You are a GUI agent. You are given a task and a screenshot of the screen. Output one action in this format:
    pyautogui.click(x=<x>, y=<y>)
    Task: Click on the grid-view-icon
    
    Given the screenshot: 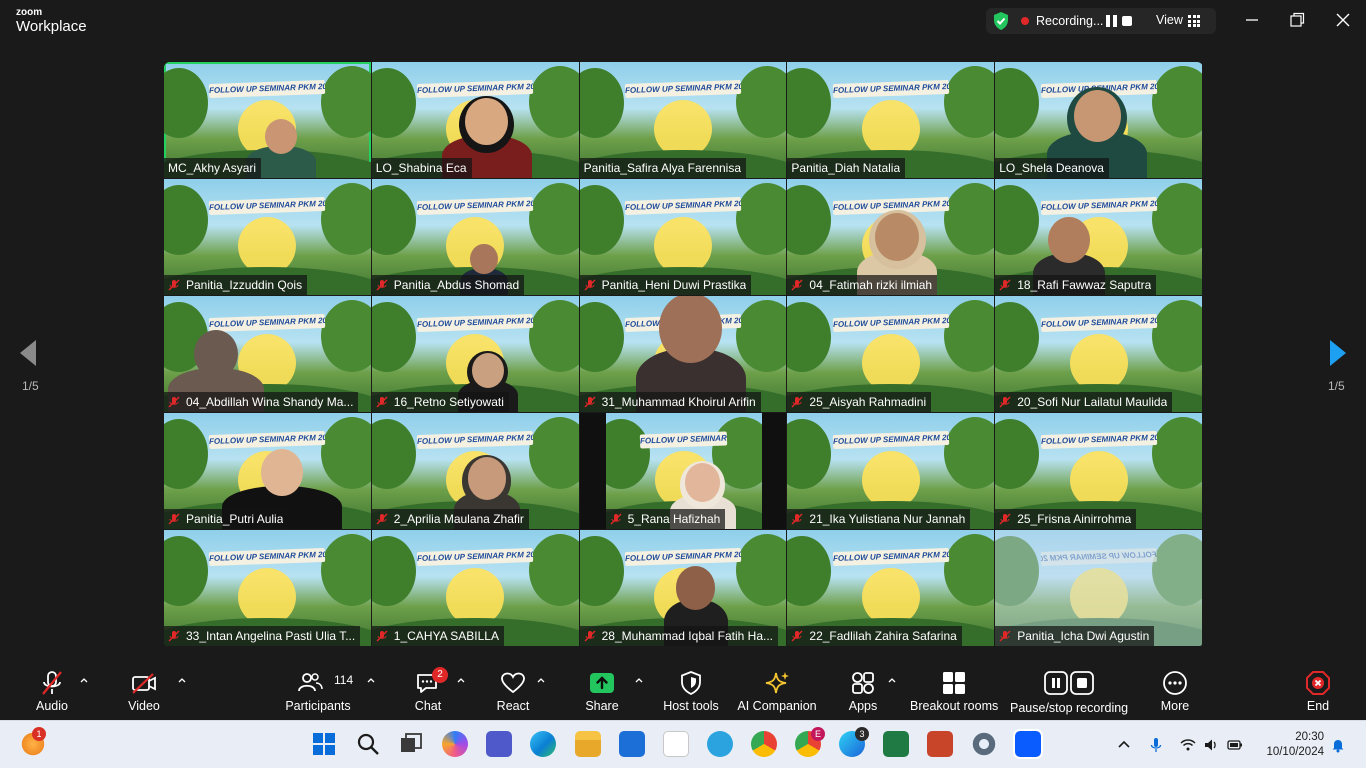 What is the action you would take?
    pyautogui.click(x=1194, y=21)
    